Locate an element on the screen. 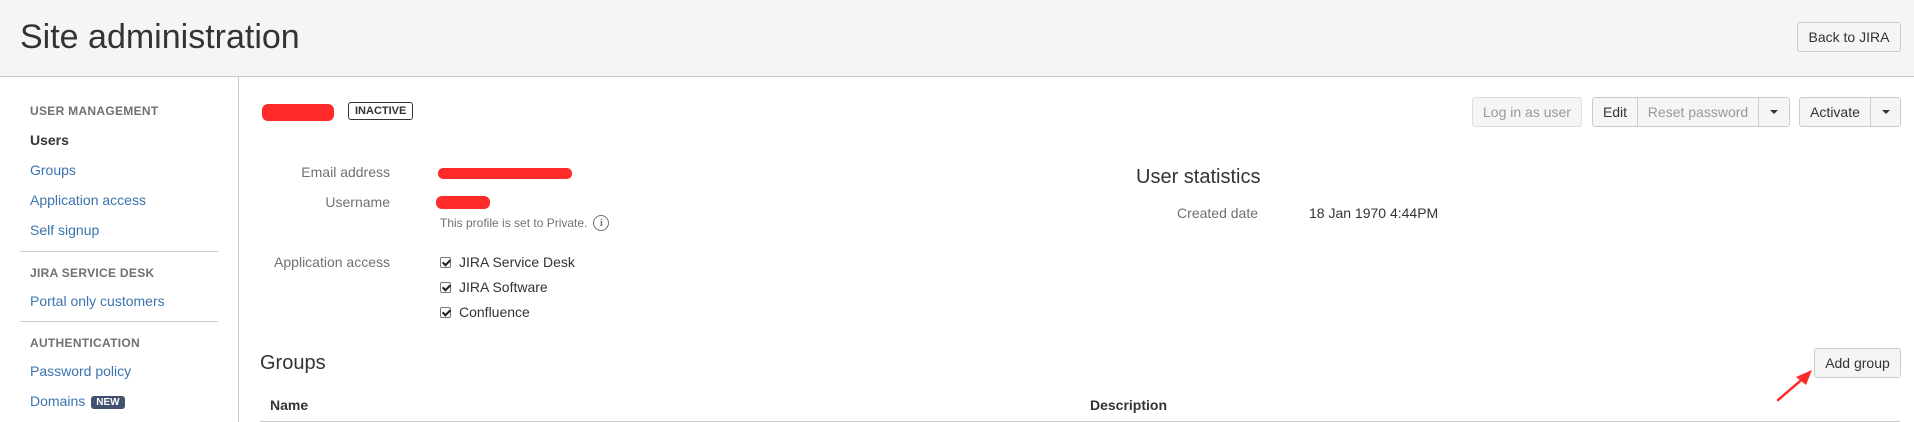 The width and height of the screenshot is (1914, 422). redacted-email is located at coordinates (505, 173).